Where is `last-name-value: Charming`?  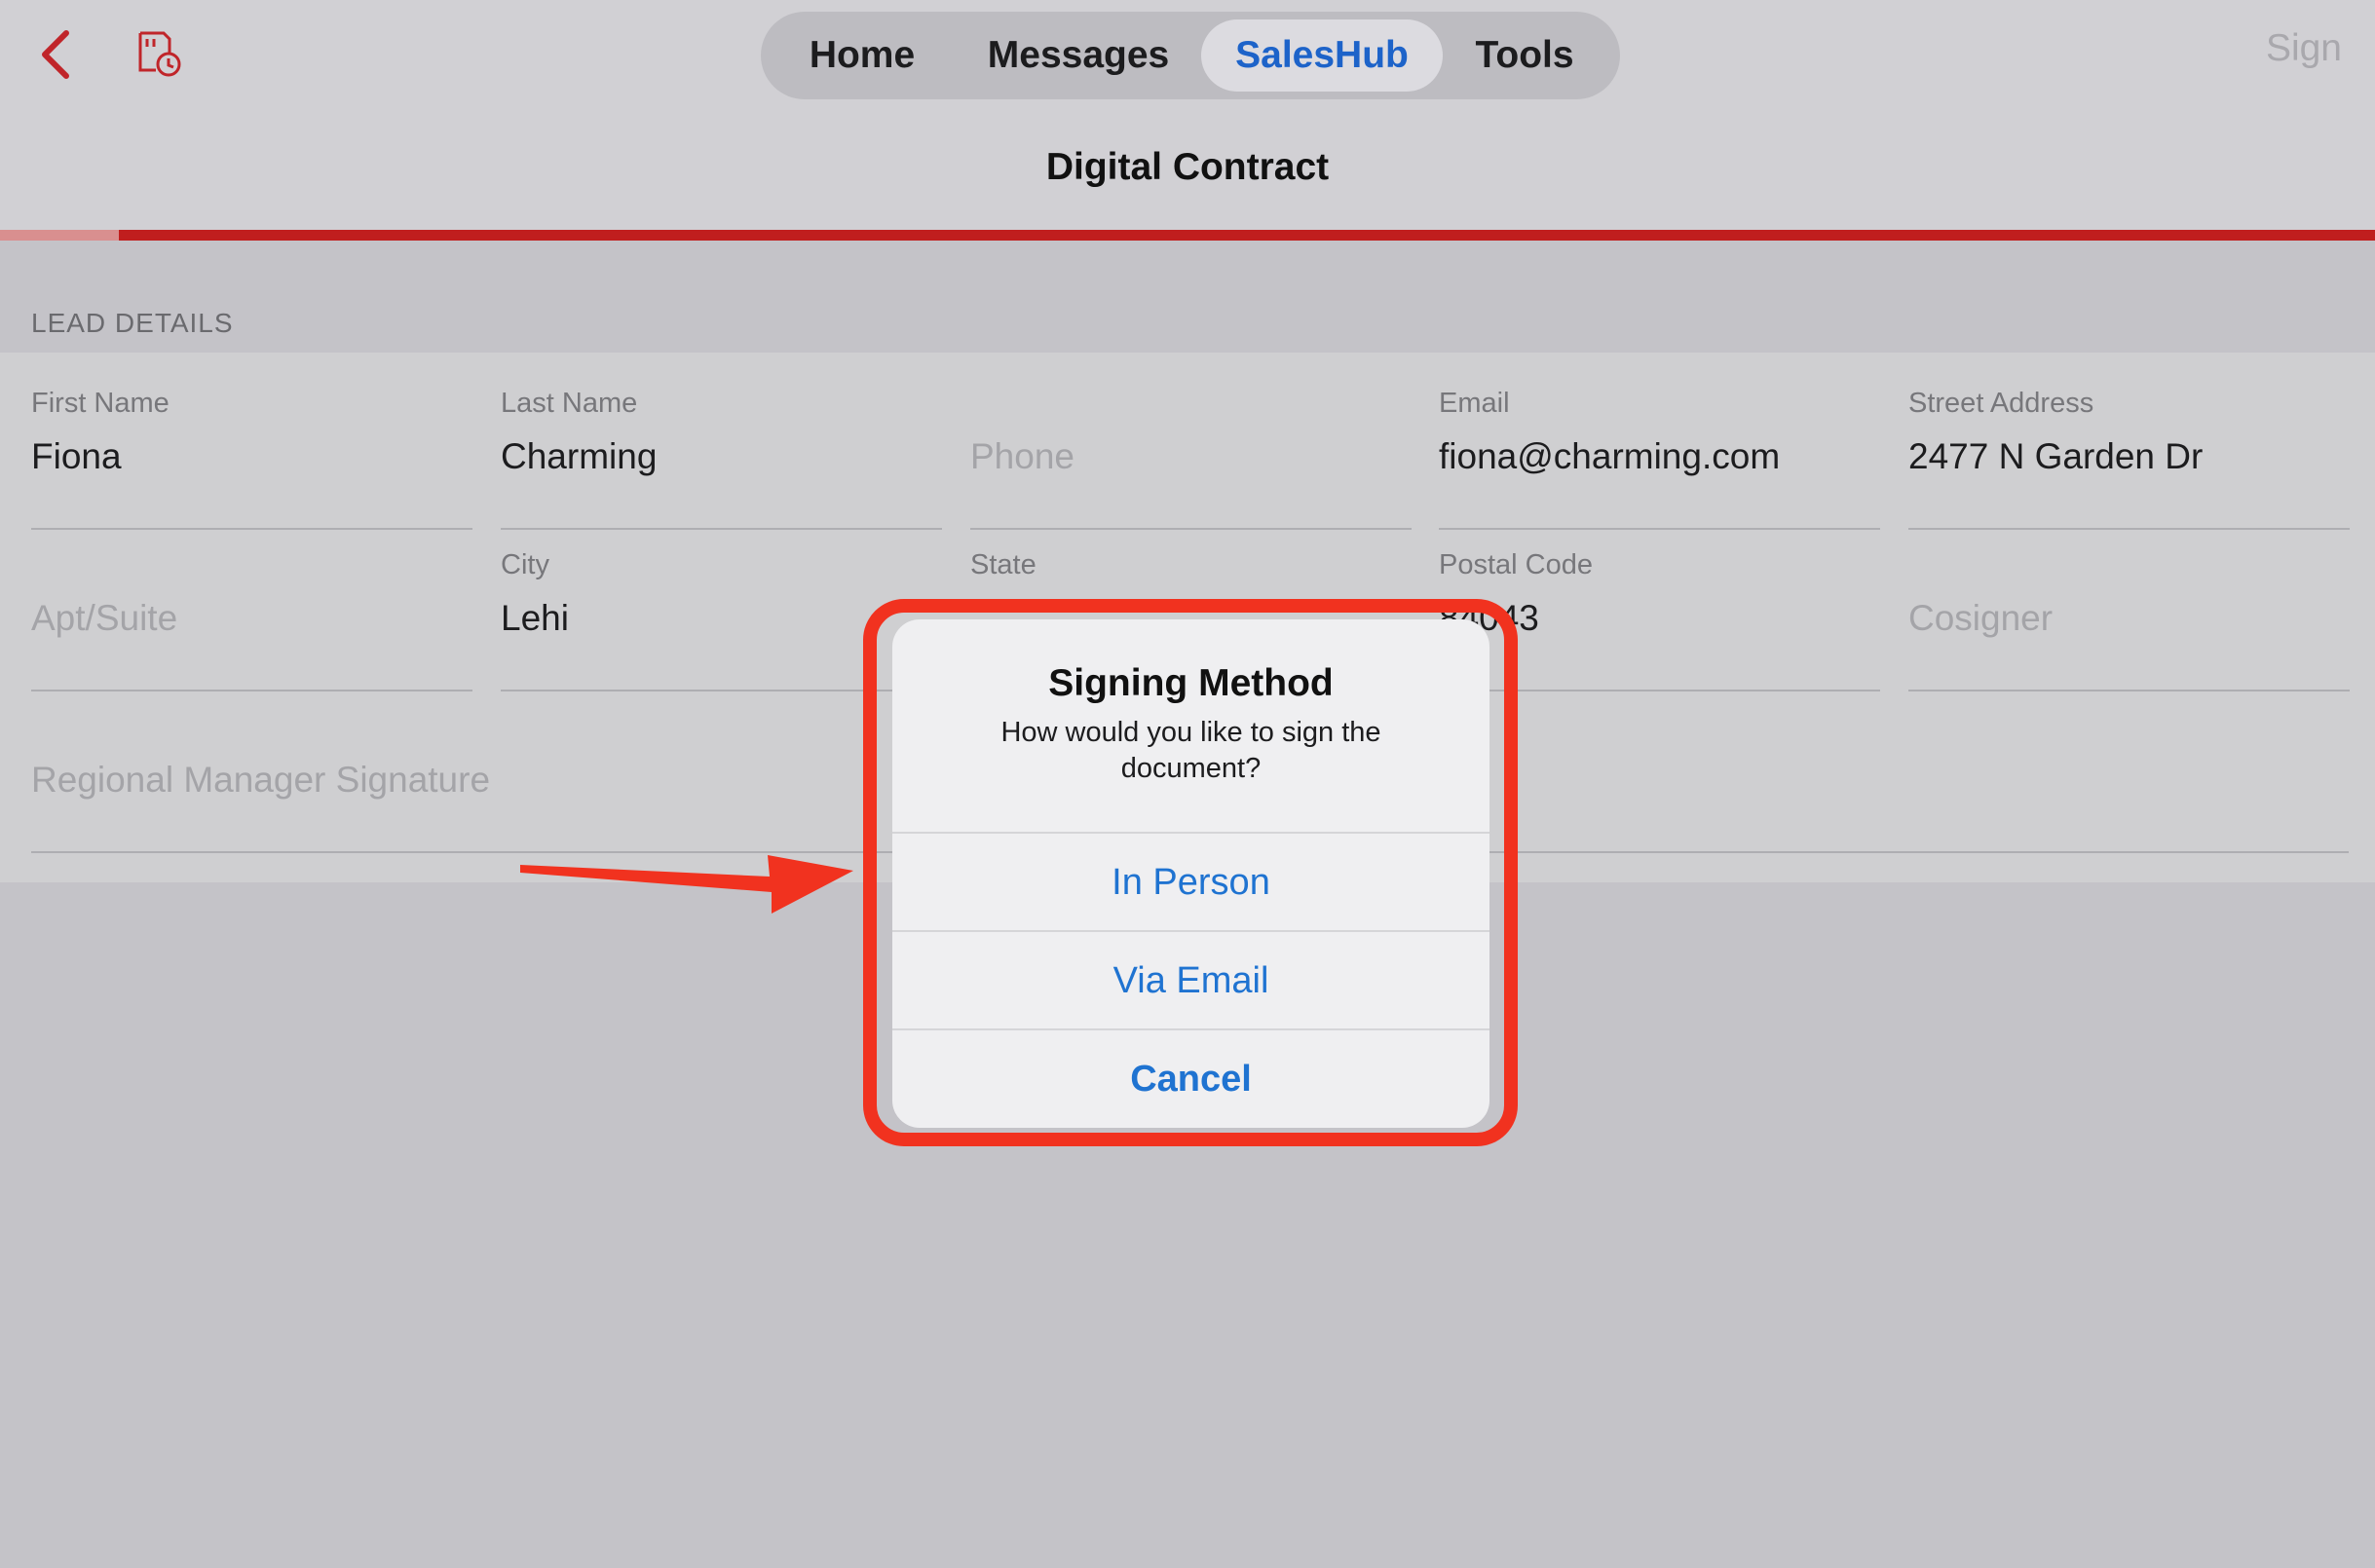
last-name-value: Charming is located at coordinates (579, 456).